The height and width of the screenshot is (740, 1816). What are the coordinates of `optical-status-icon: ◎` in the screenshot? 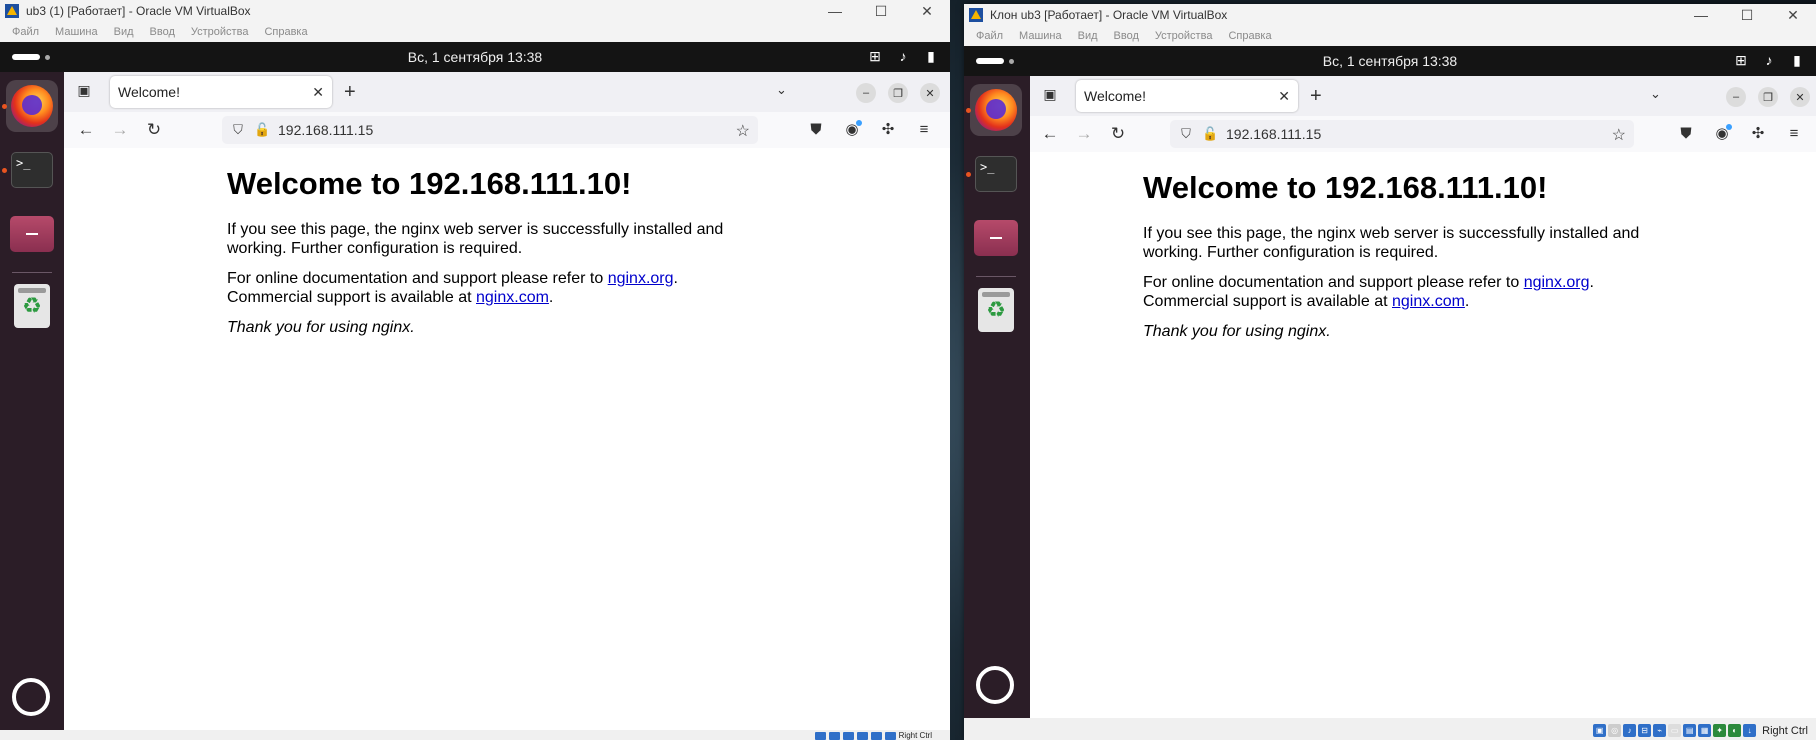 It's located at (1615, 730).